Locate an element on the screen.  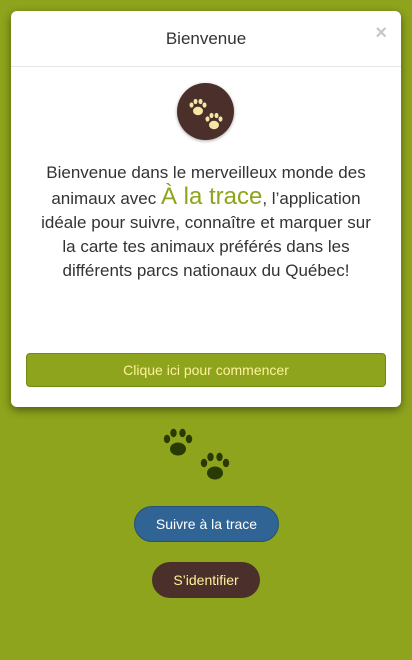
brand-name: À la trace is located at coordinates (211, 196).